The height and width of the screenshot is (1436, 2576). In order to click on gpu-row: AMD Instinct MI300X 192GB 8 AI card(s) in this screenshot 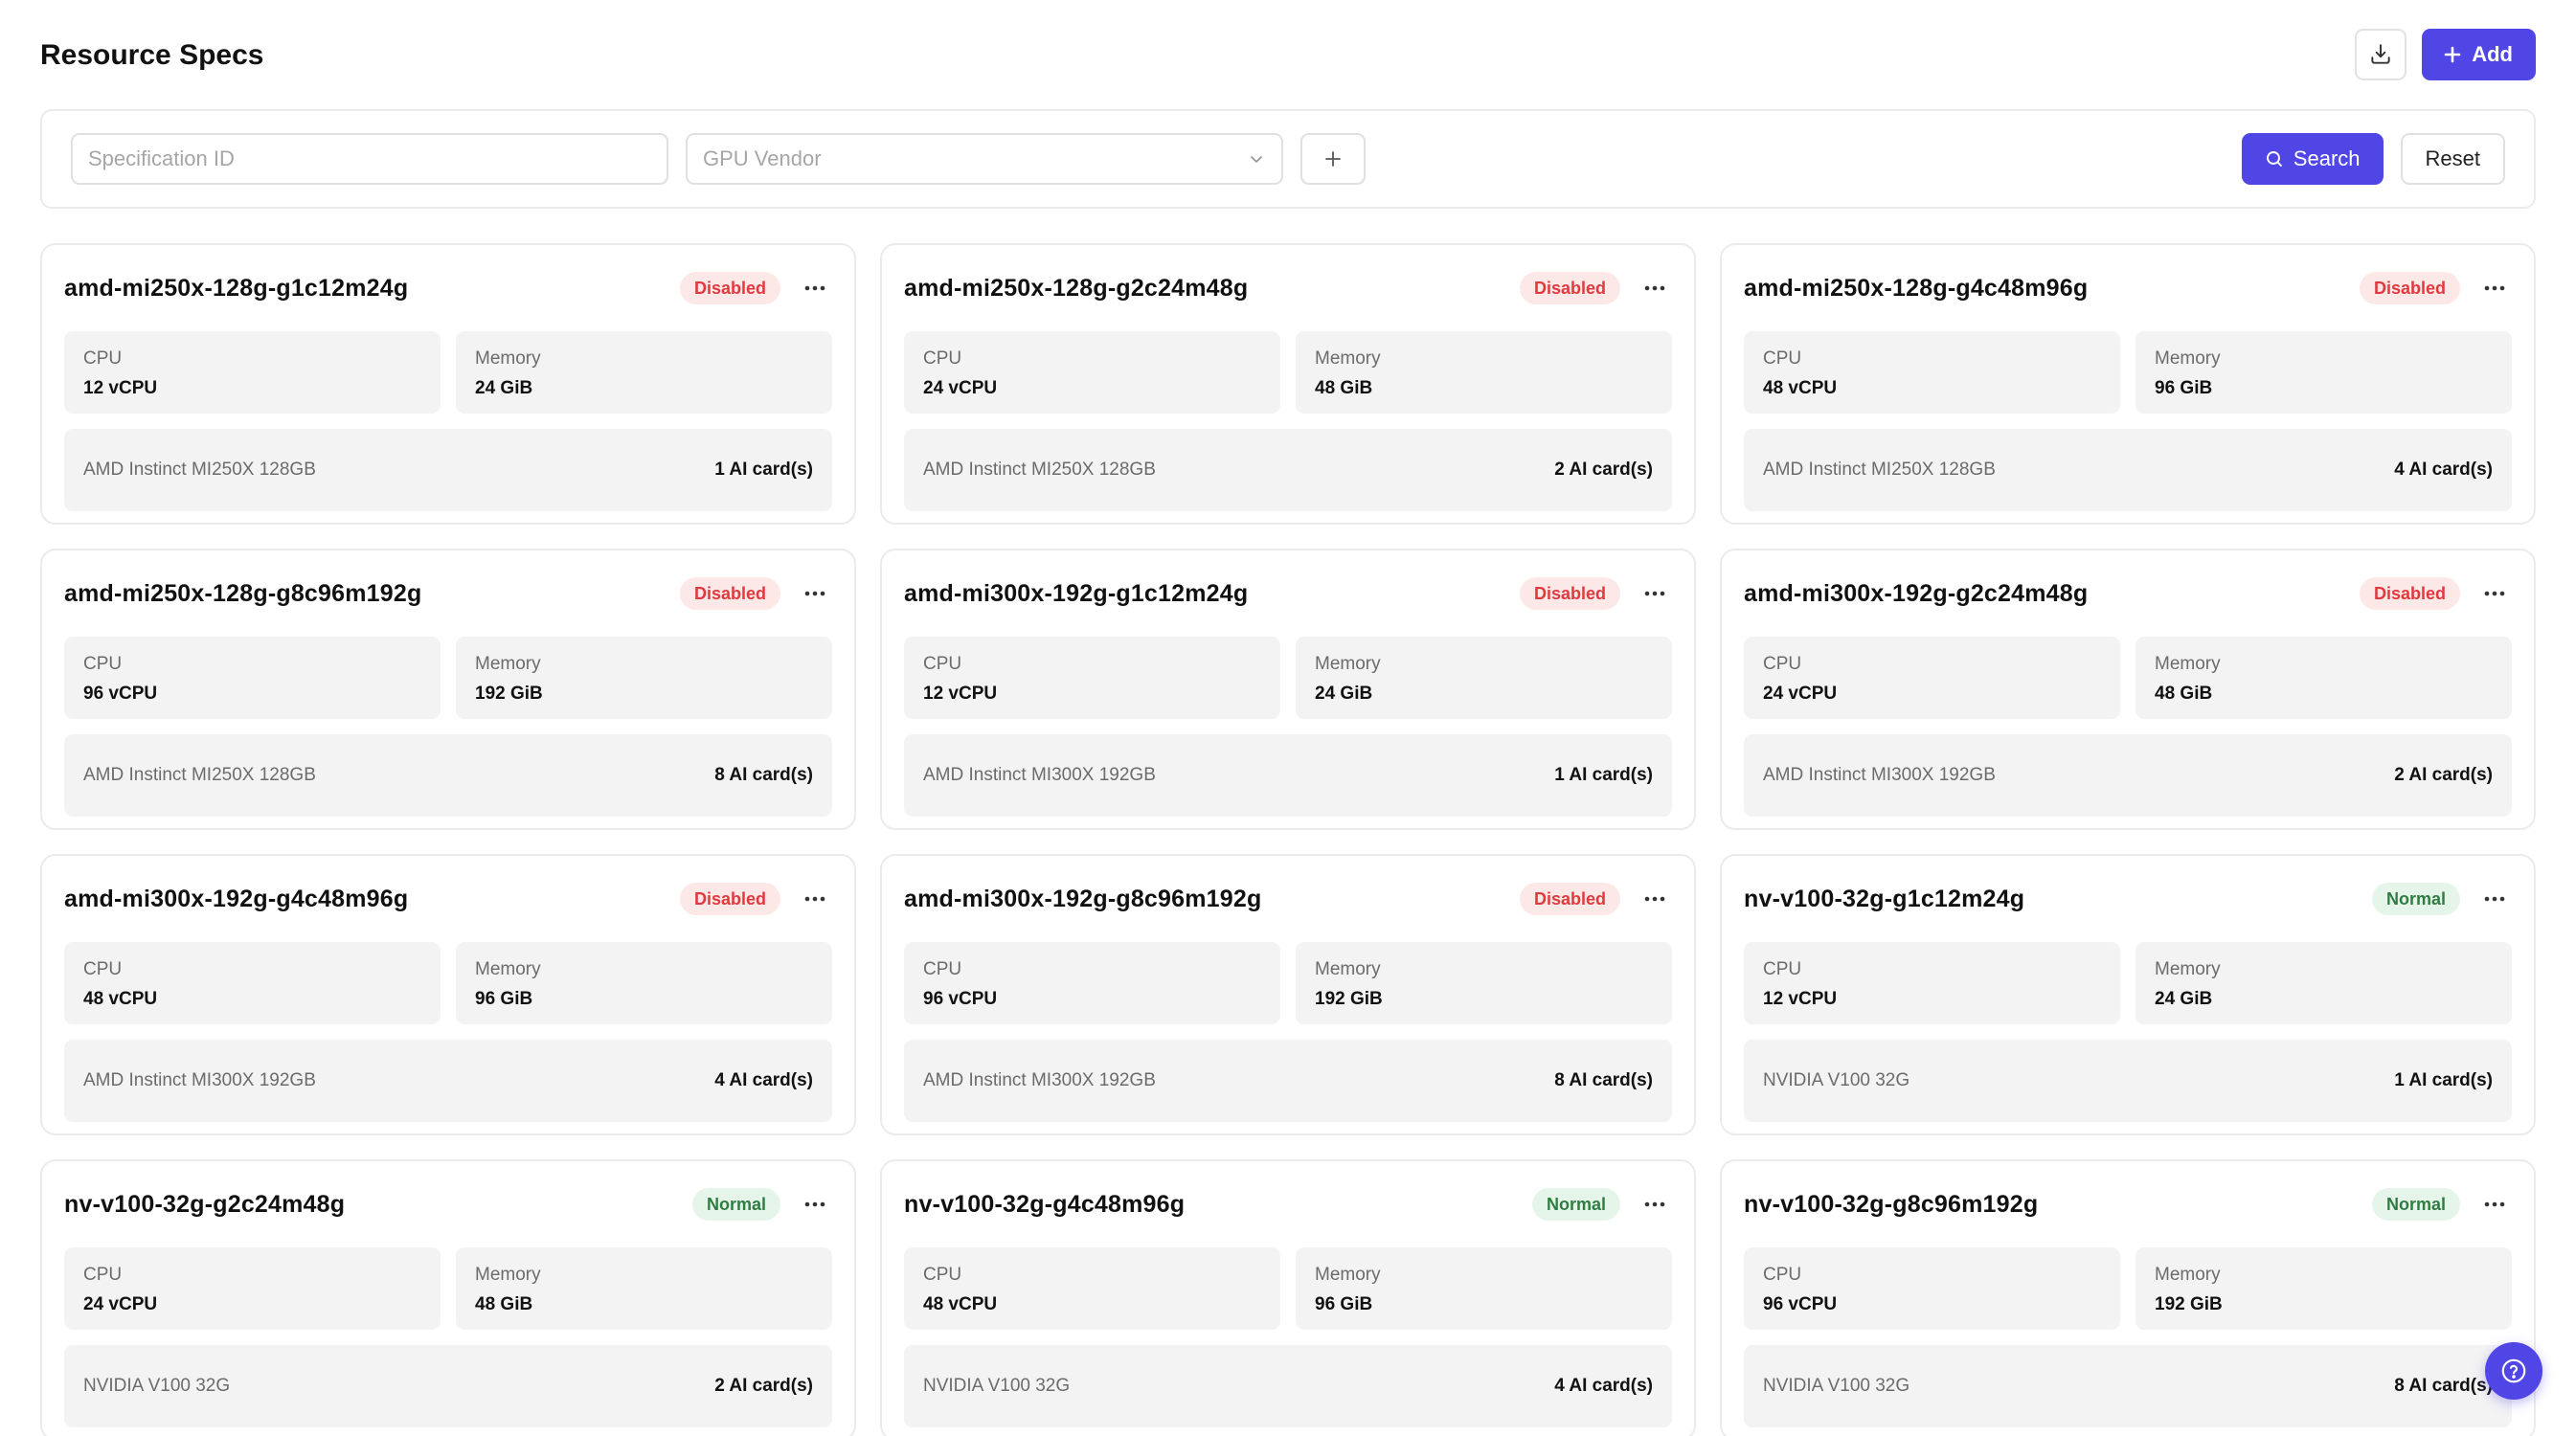, I will do `click(1288, 1081)`.